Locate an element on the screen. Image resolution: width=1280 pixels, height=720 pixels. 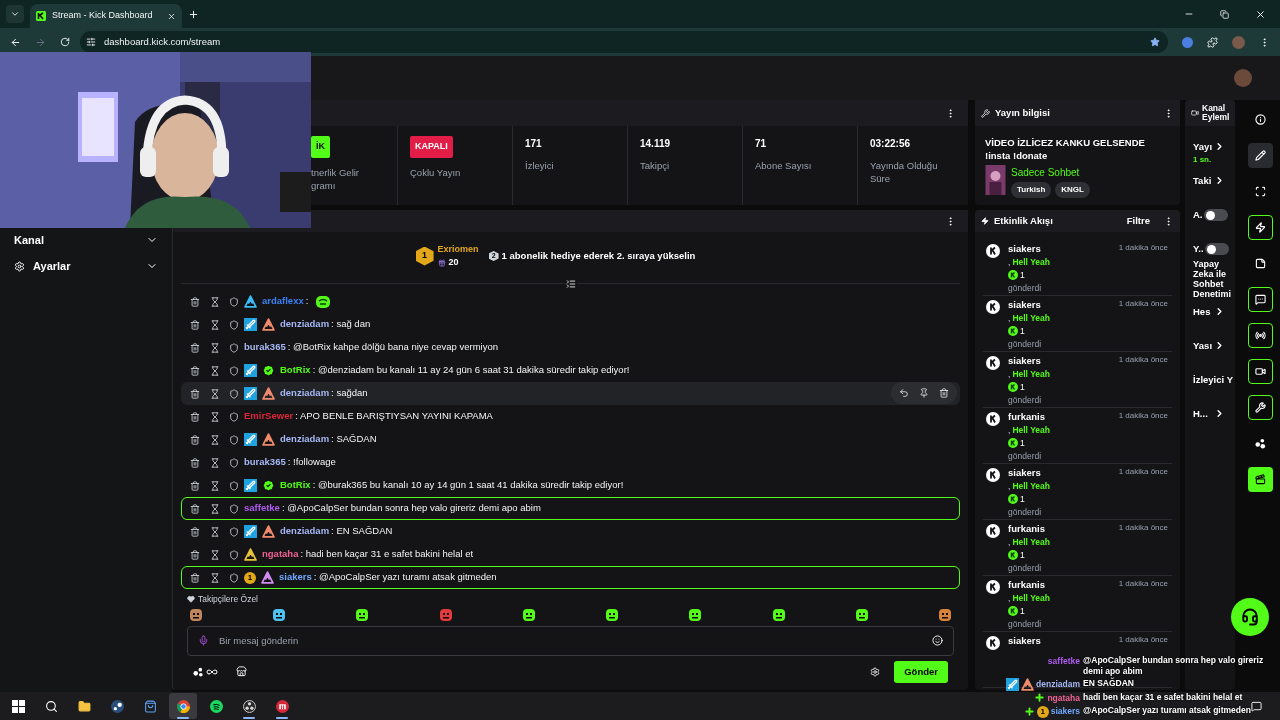
chat-message: denziadam : EN SAĞDAN is located at coordinates (570, 531).